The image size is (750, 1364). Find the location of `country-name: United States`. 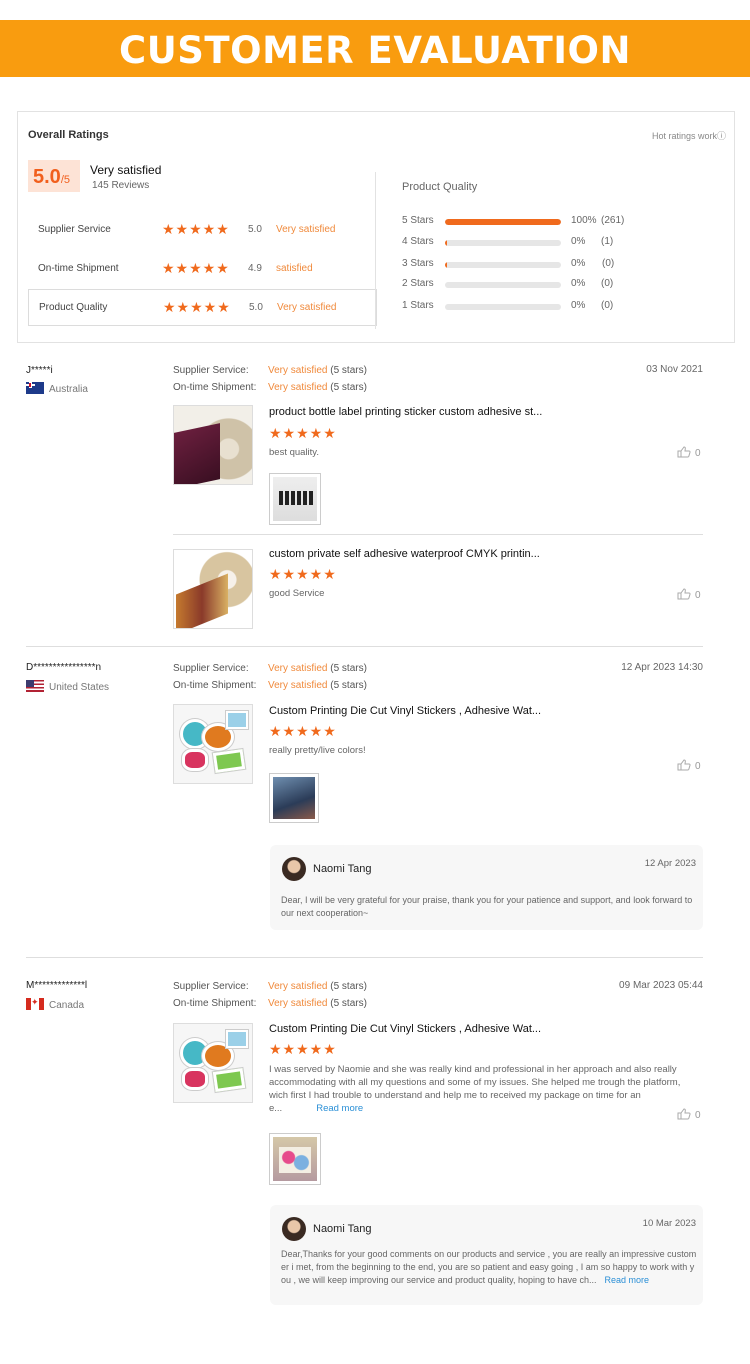

country-name: United States is located at coordinates (79, 687).